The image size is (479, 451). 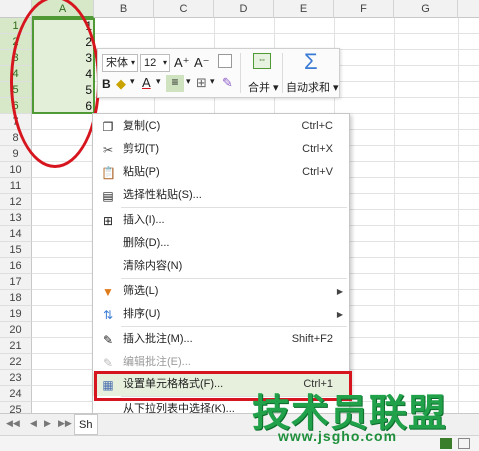 What do you see at coordinates (221, 314) in the screenshot?
I see `menu-item: ⇅ 排序(U) ▶` at bounding box center [221, 314].